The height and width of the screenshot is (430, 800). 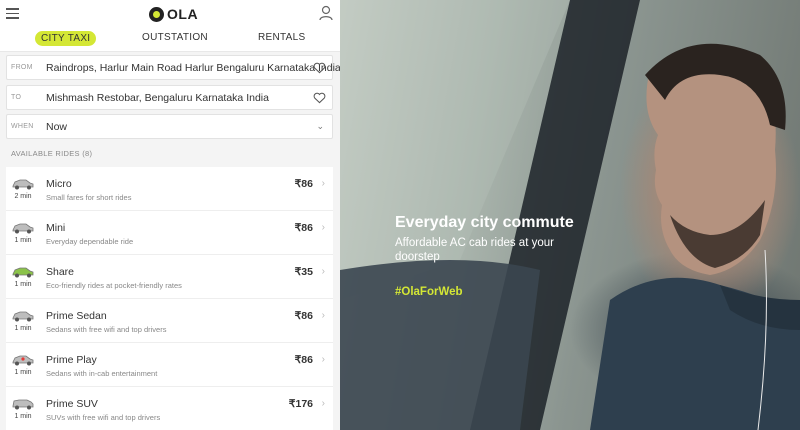 I want to click on service-tabs: CITY TAXI OUTSTATION RENTALS, so click(x=170, y=39).